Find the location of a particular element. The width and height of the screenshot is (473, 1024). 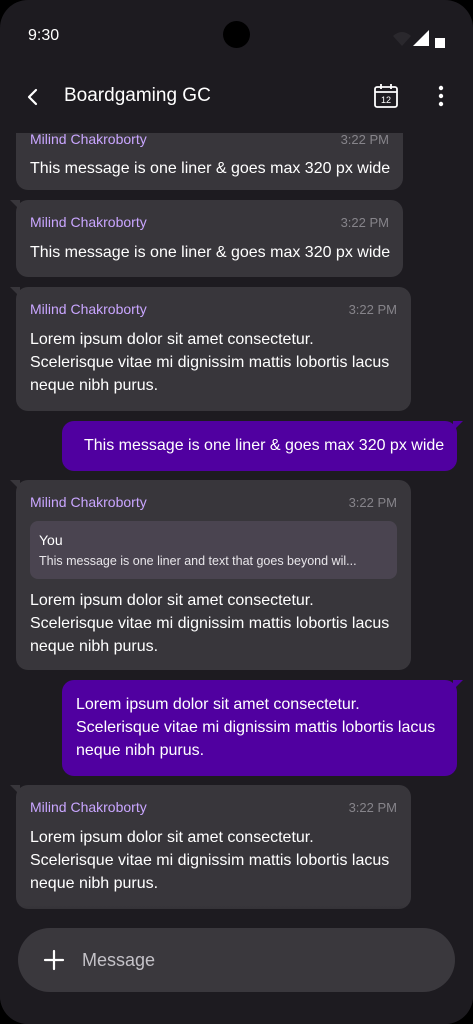

add-attachment-icon is located at coordinates (54, 960).